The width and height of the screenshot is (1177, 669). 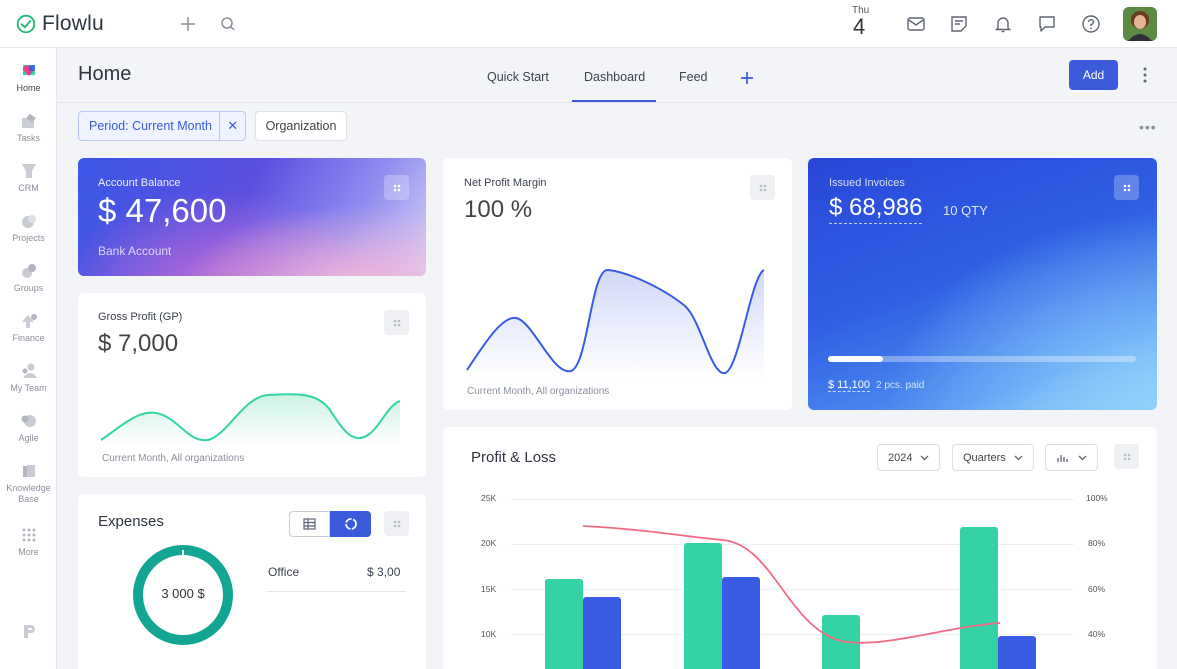 What do you see at coordinates (900, 385) in the screenshot?
I see `invoices-paid-note: 2 pcs. paid` at bounding box center [900, 385].